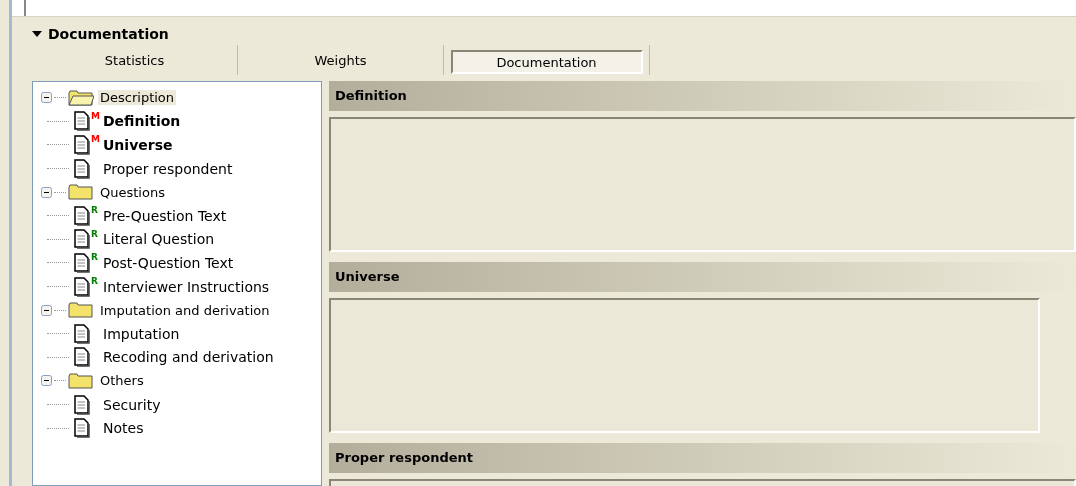  Describe the element at coordinates (123, 428) in the screenshot. I see `tree-item: Notes` at that location.